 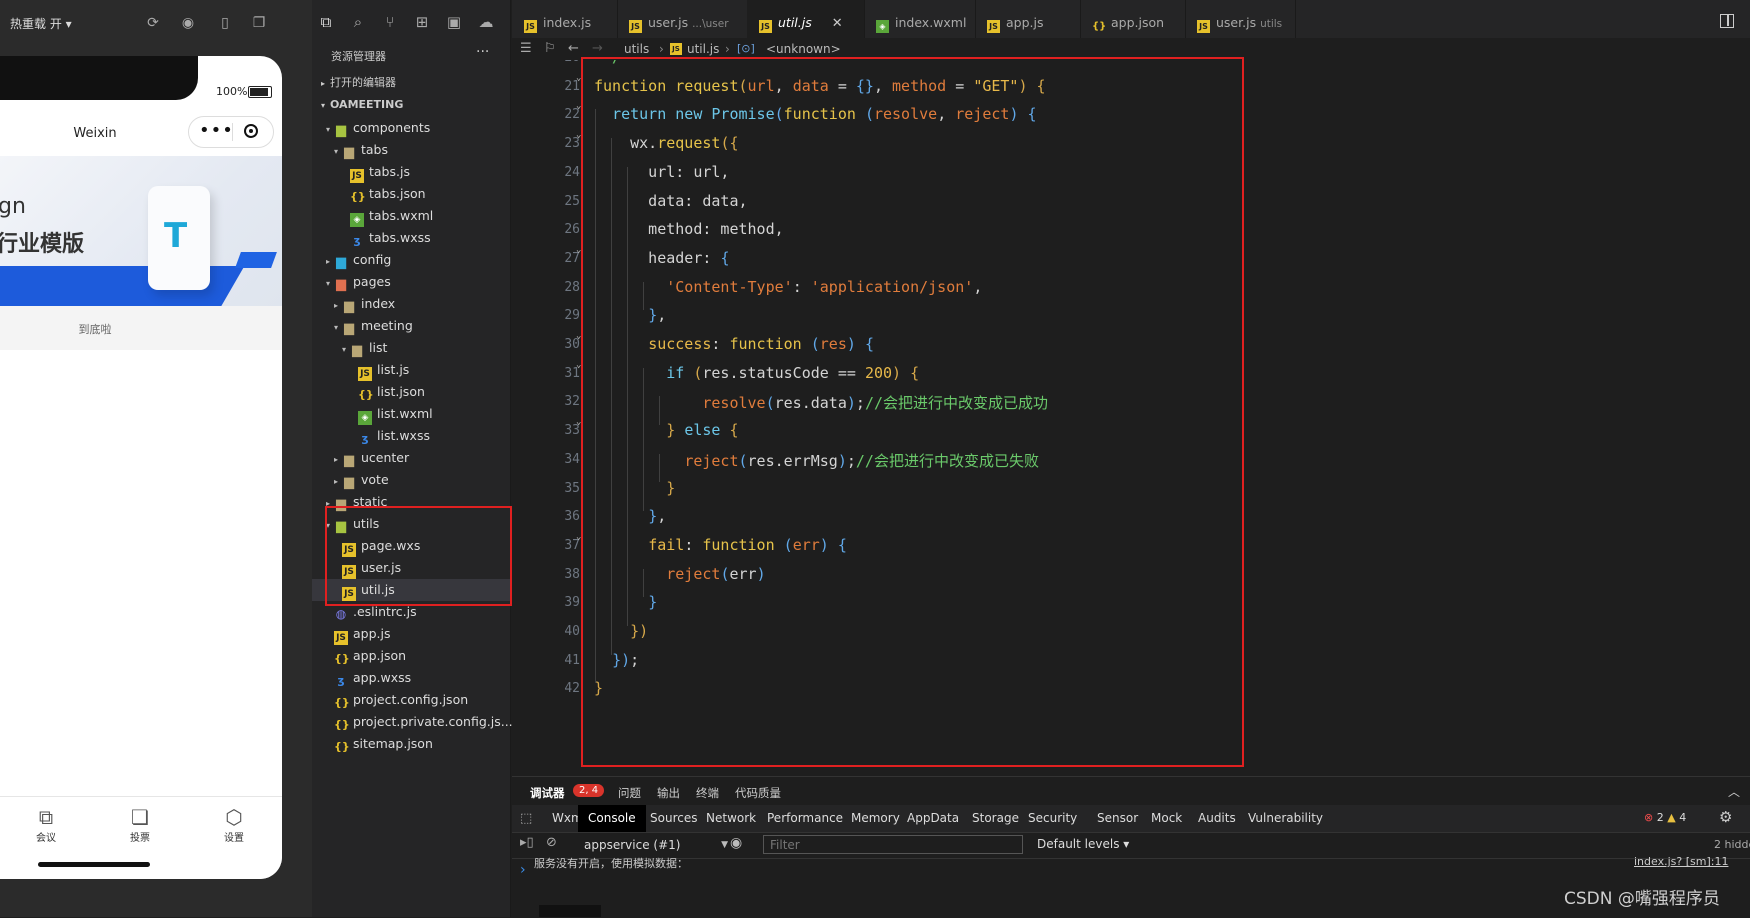 I want to click on panel-tab-console: Console, so click(x=612, y=818).